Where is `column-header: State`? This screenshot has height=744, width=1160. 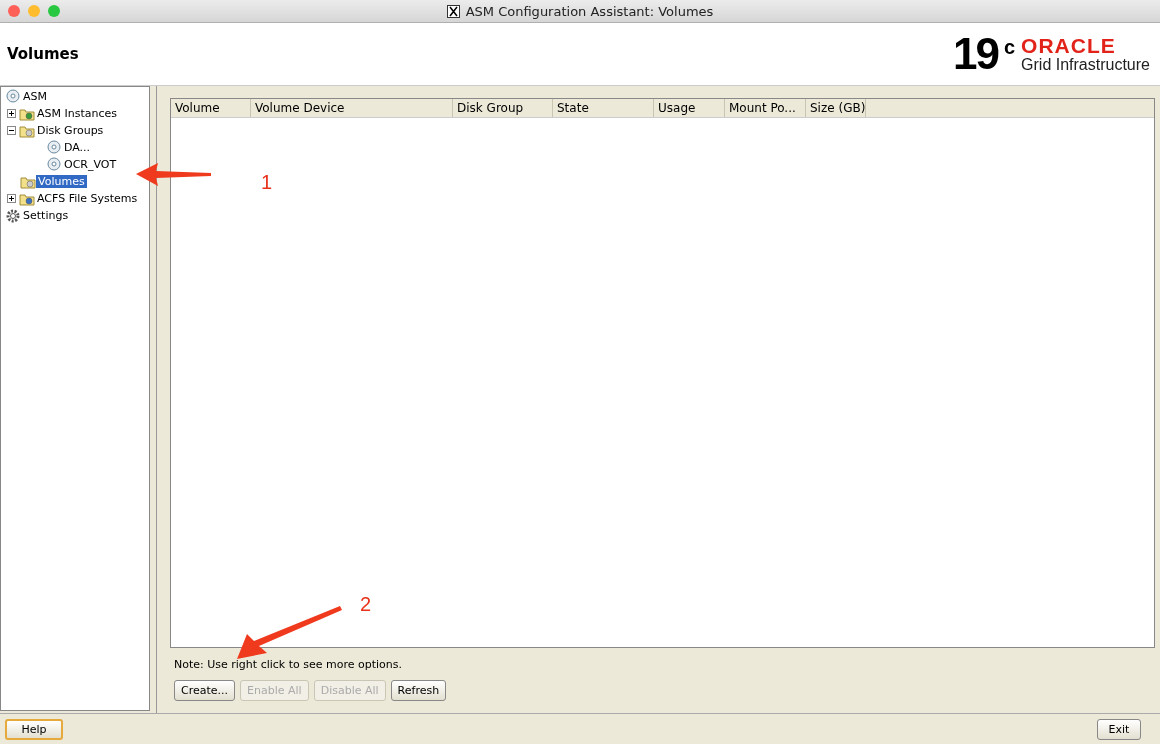
column-header: State is located at coordinates (603, 108).